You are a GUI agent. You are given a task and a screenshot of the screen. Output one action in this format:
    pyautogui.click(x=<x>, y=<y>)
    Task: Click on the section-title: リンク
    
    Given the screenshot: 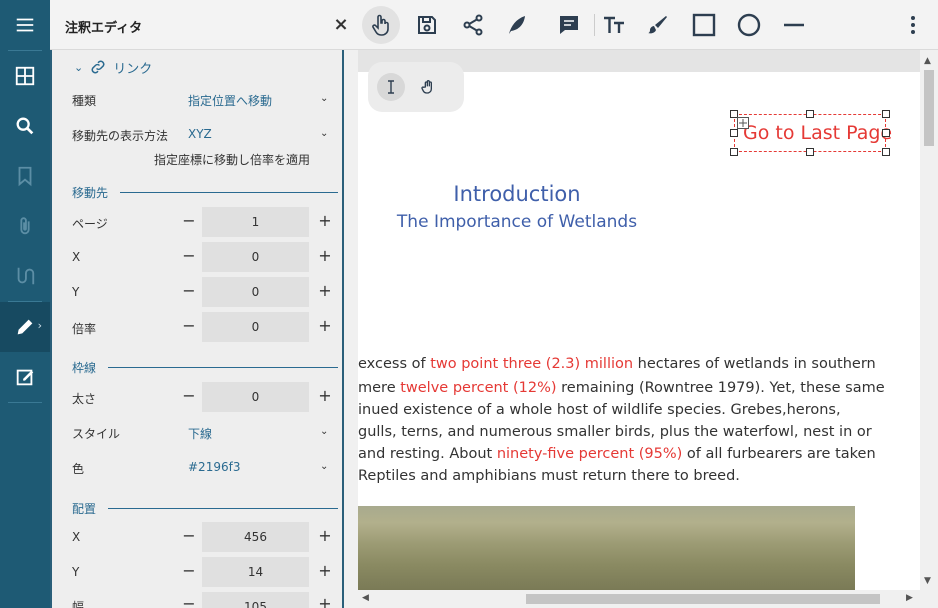 What is the action you would take?
    pyautogui.click(x=133, y=69)
    